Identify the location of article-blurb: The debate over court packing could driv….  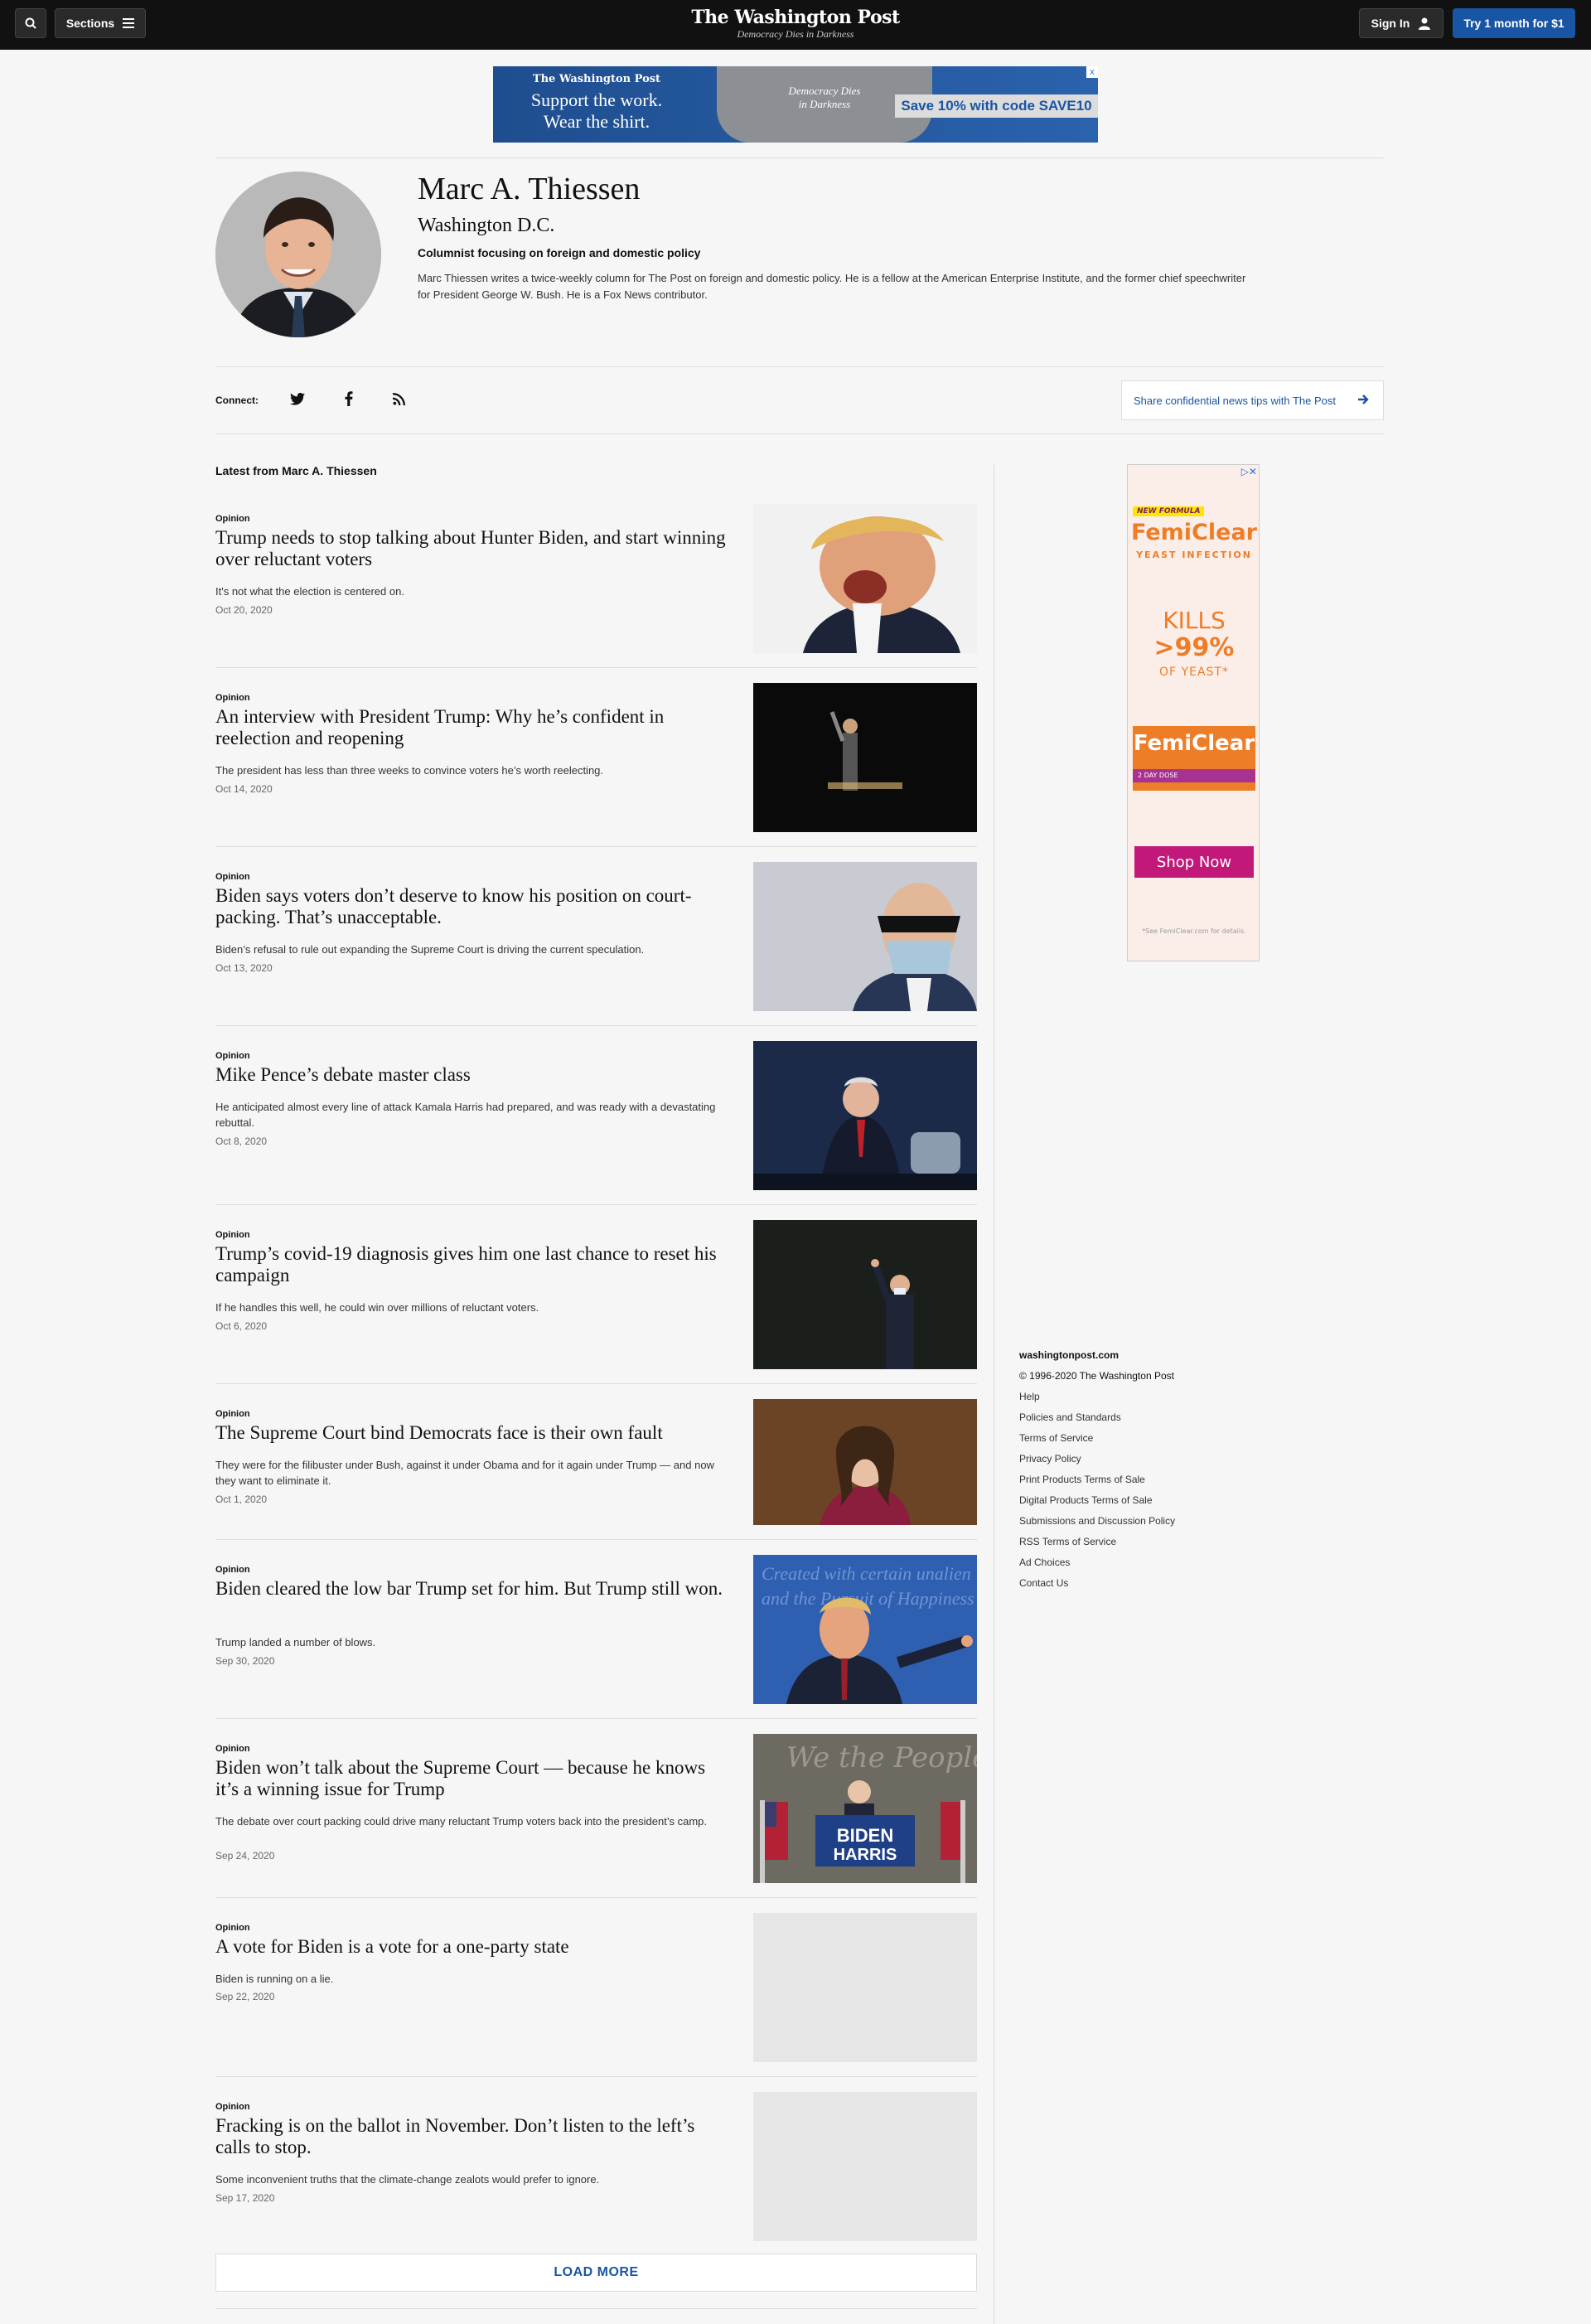
(461, 1821).